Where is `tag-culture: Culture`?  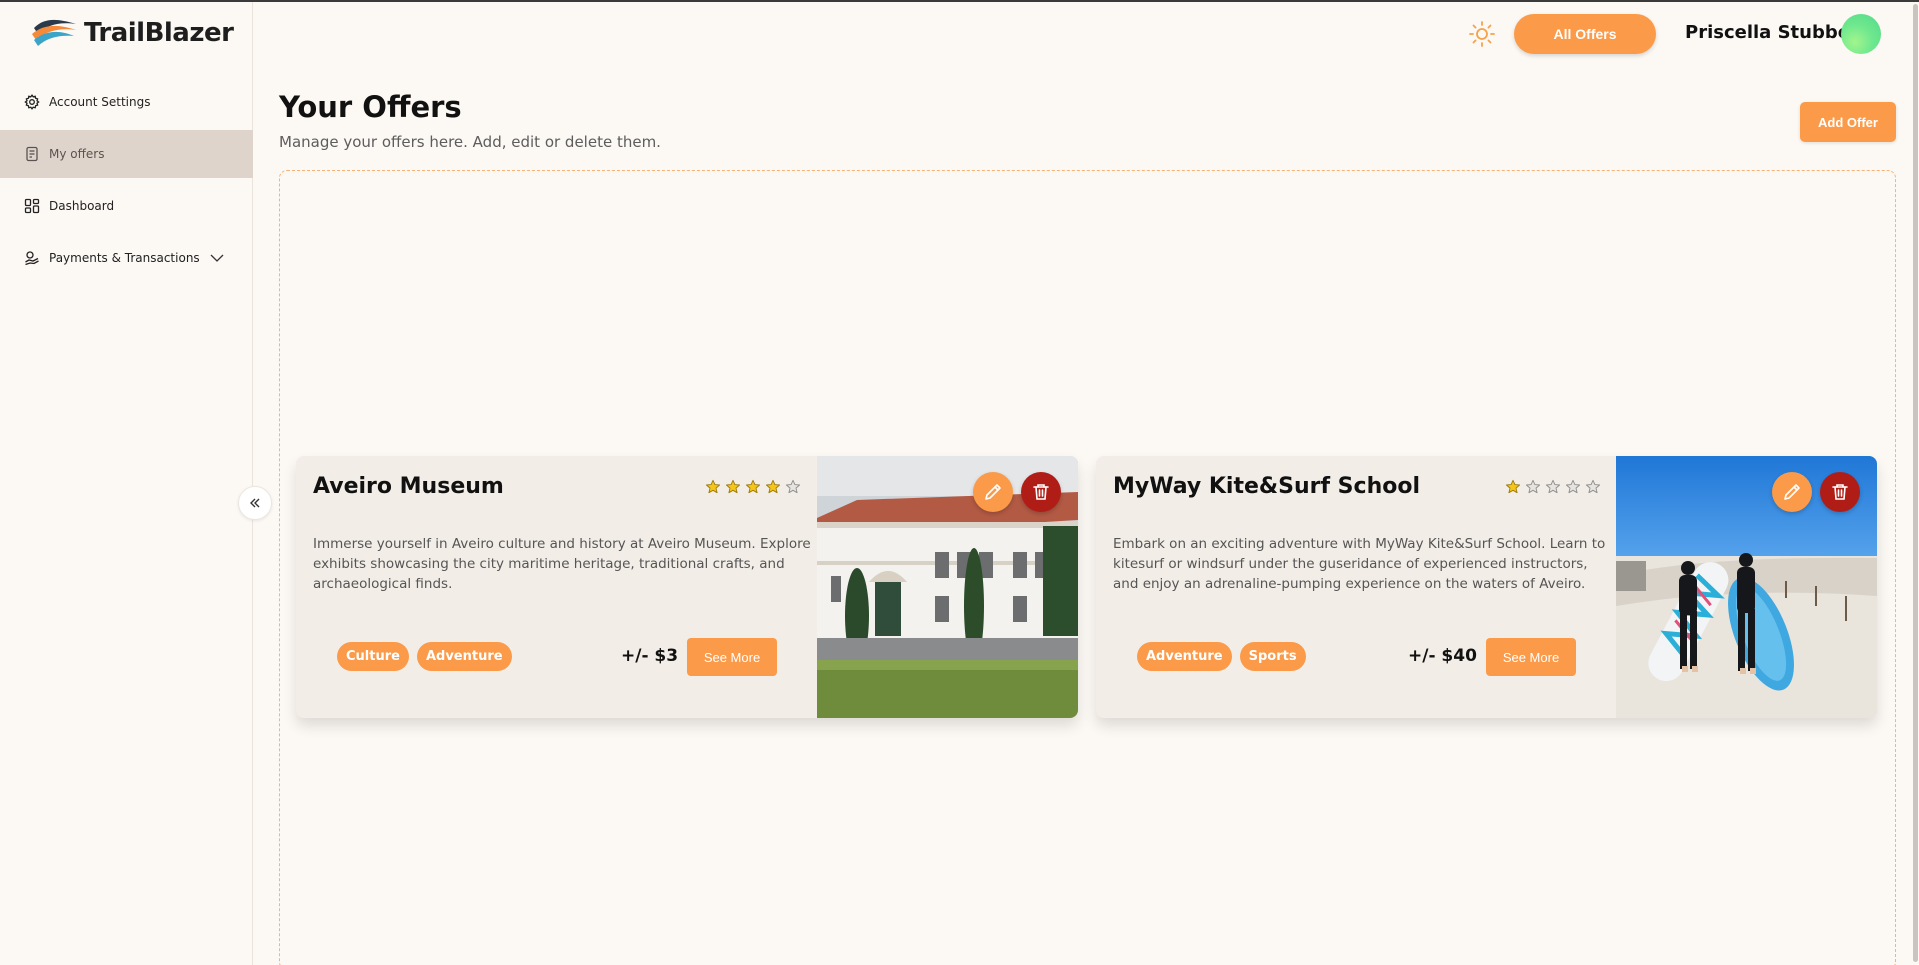
tag-culture: Culture is located at coordinates (373, 656).